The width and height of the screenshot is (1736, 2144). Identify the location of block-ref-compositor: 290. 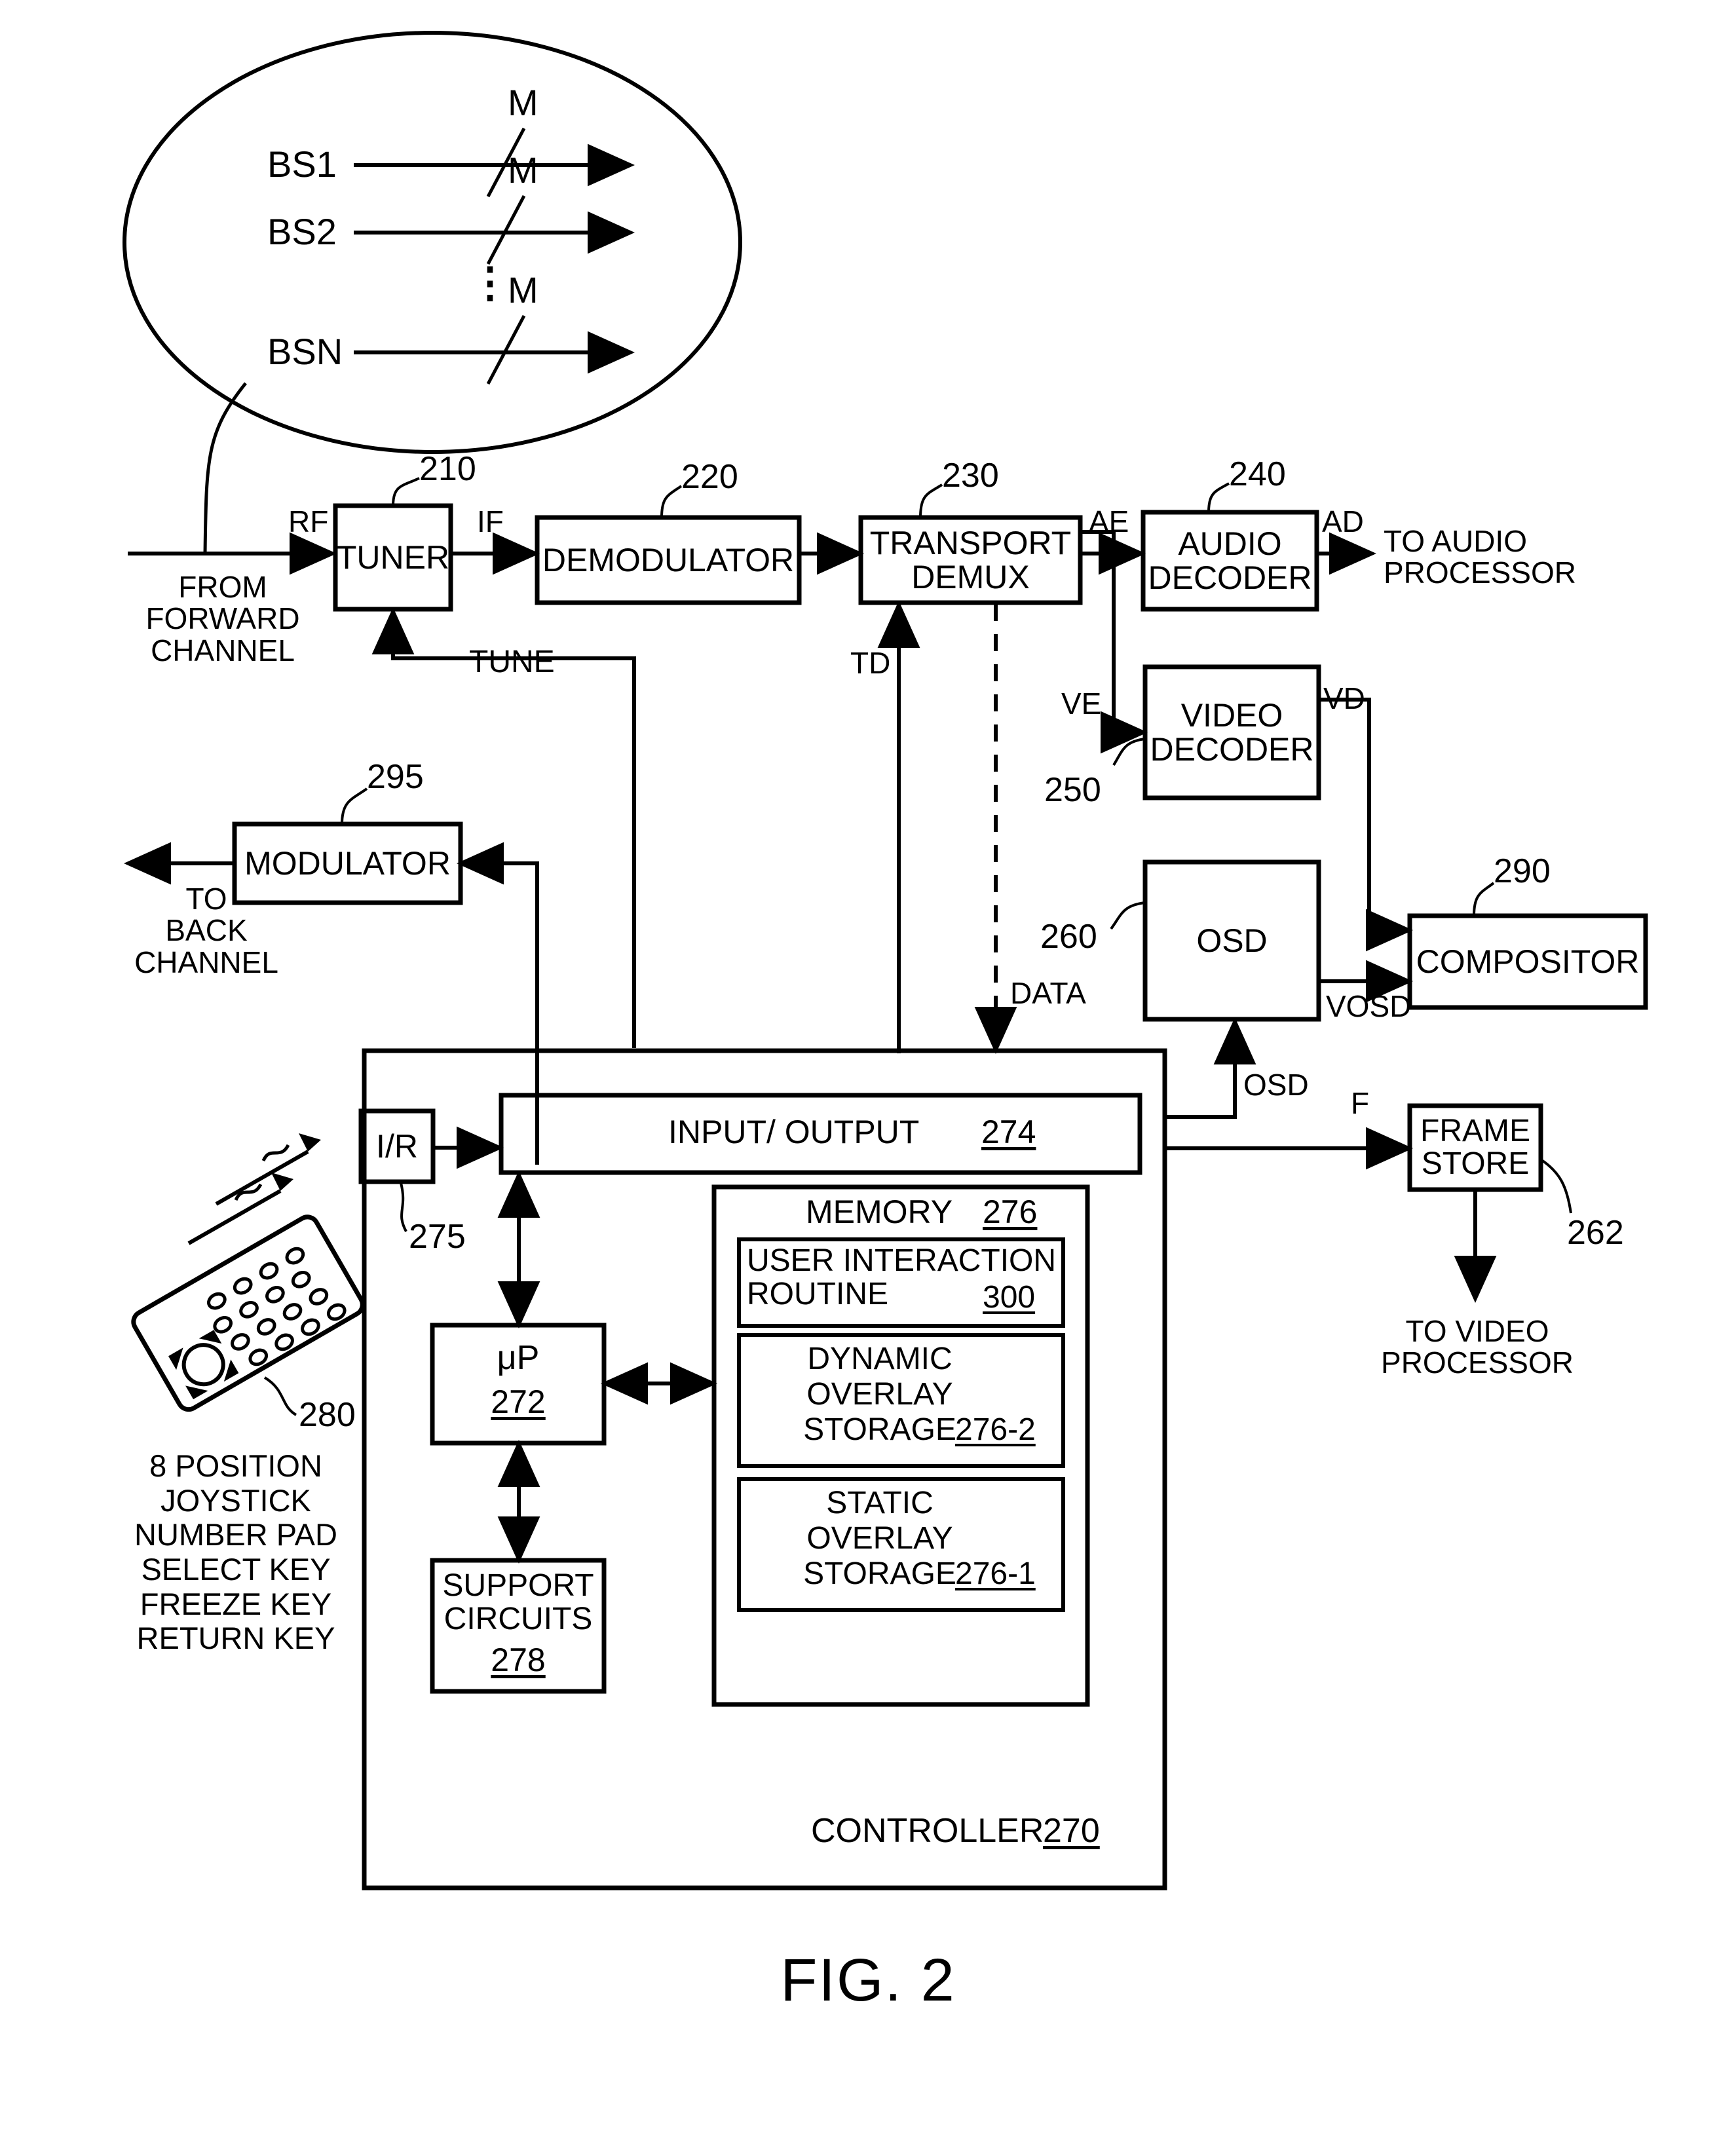
(1522, 871).